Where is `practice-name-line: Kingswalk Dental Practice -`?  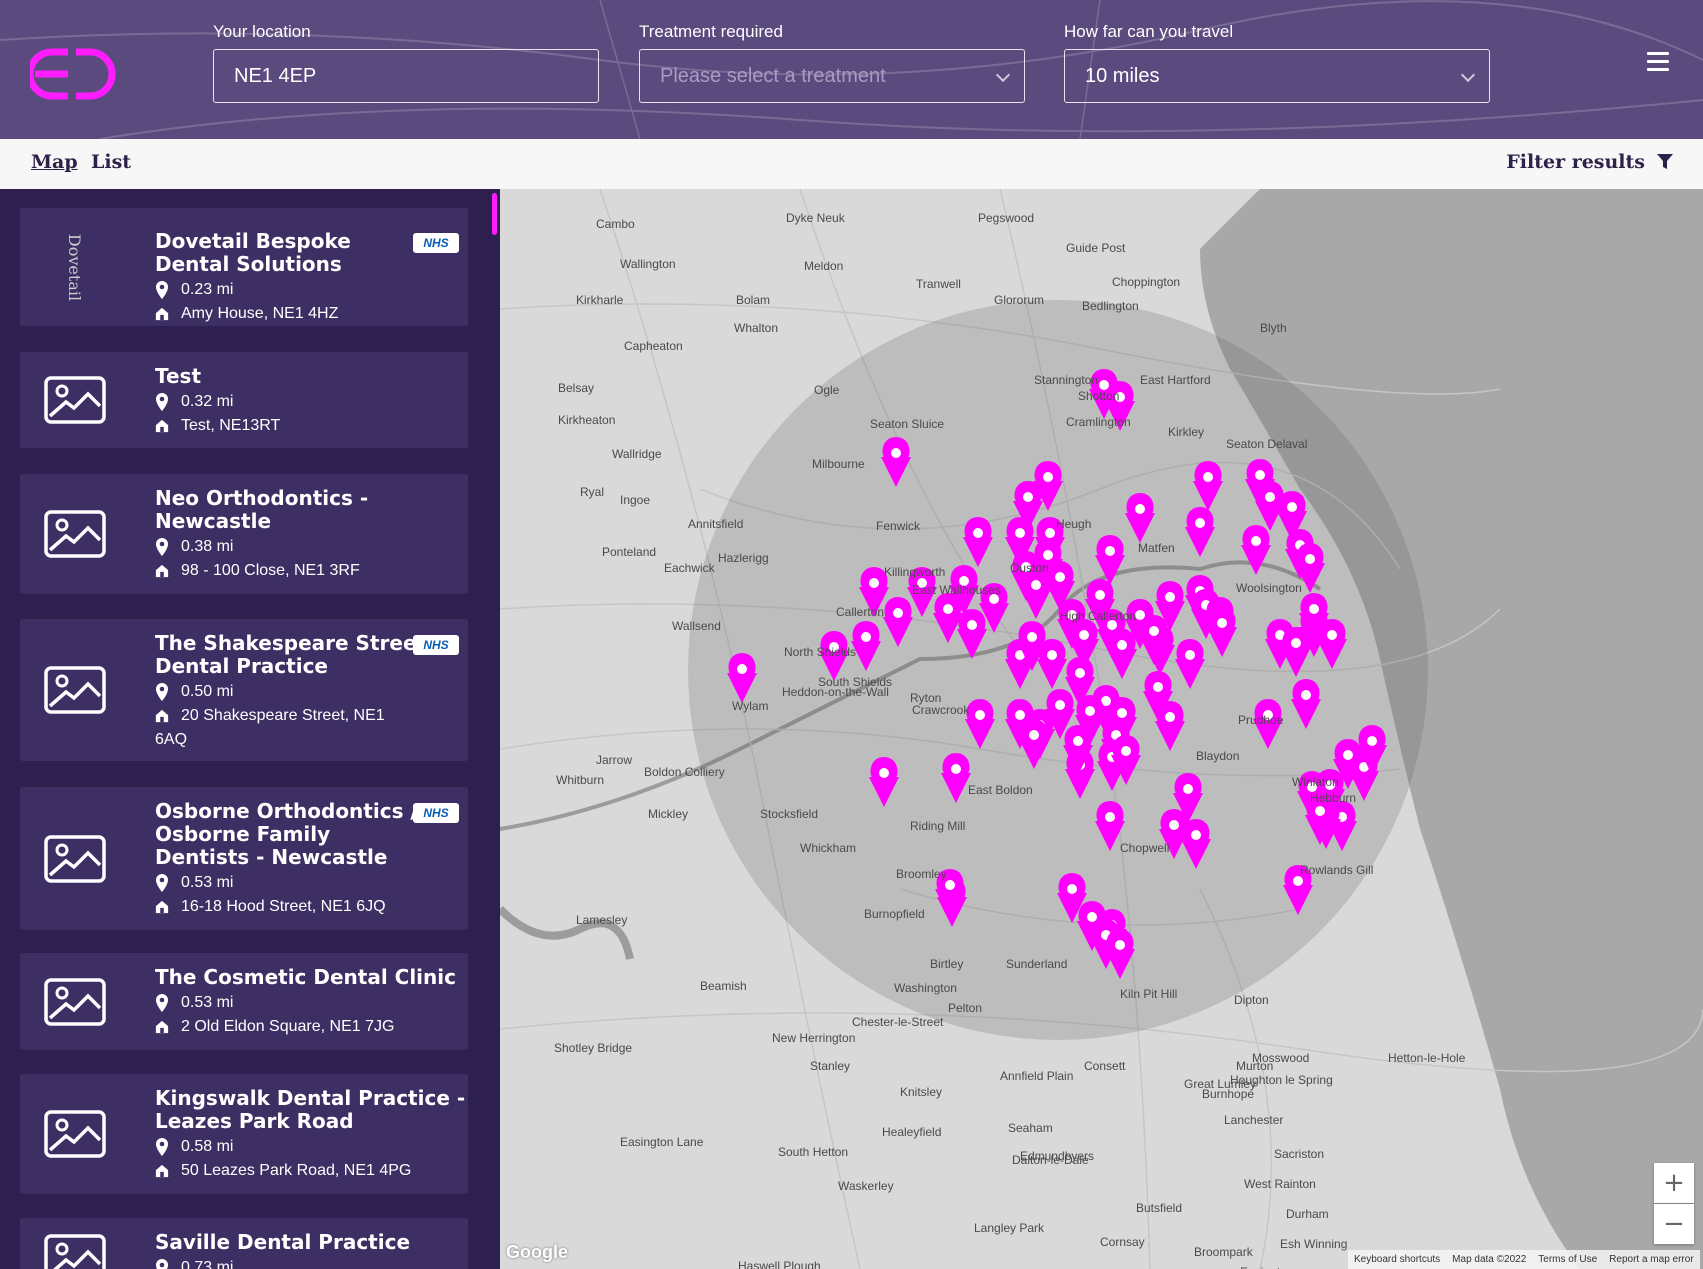
practice-name-line: Kingswalk Dental Practice - is located at coordinates (310, 1098).